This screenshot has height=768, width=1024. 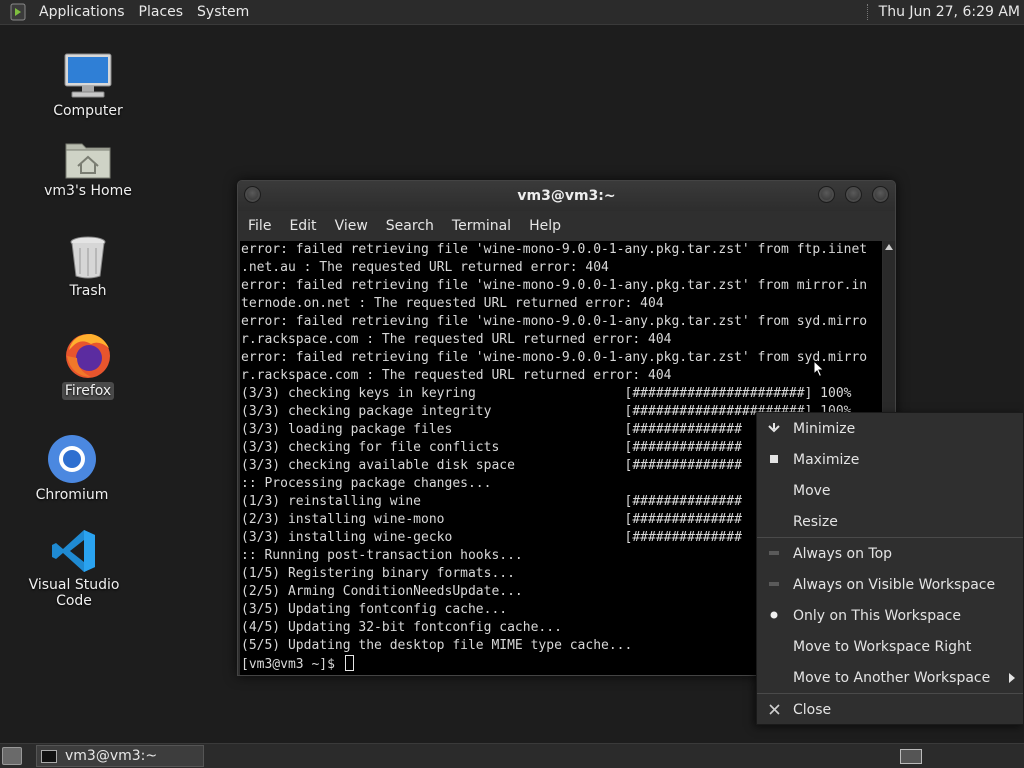 What do you see at coordinates (812, 490) in the screenshot?
I see `menu-item-label: Move` at bounding box center [812, 490].